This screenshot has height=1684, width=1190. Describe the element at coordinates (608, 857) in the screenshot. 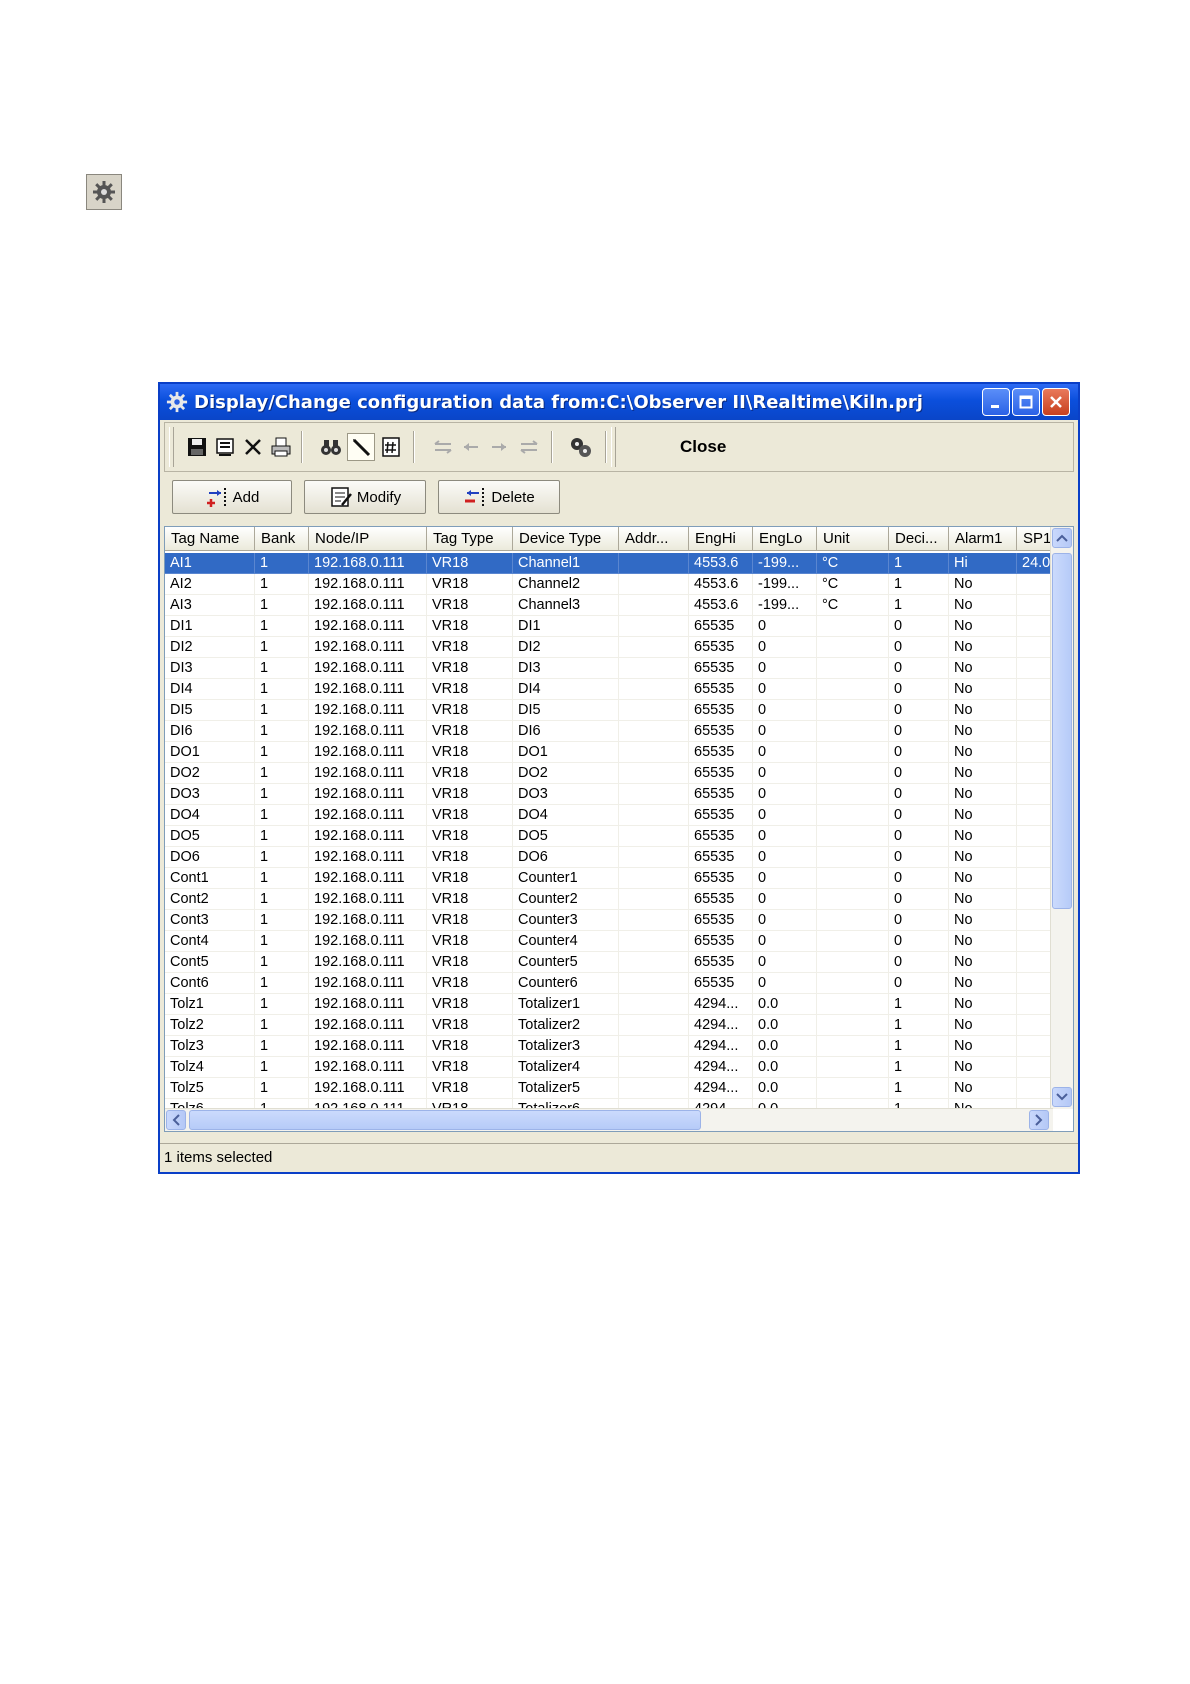

I see `table-row: DO6 1 192.168.0.111 VR18 DO6 65535 0 0 No` at that location.